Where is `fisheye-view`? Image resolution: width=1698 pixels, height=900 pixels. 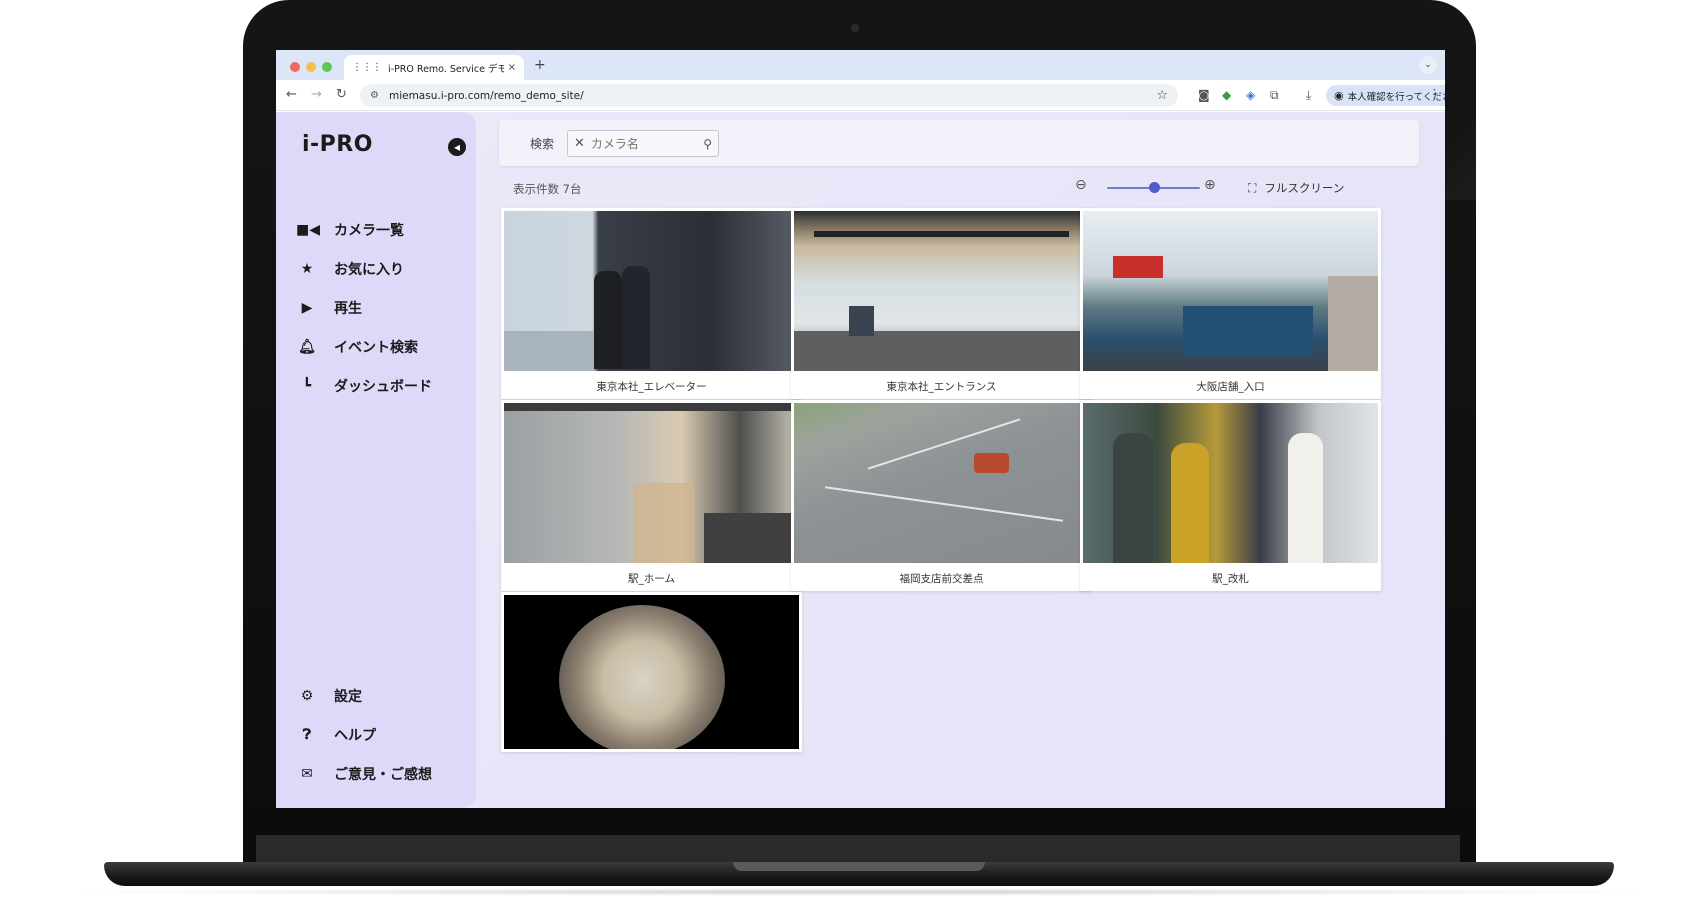
fisheye-view is located at coordinates (642, 677).